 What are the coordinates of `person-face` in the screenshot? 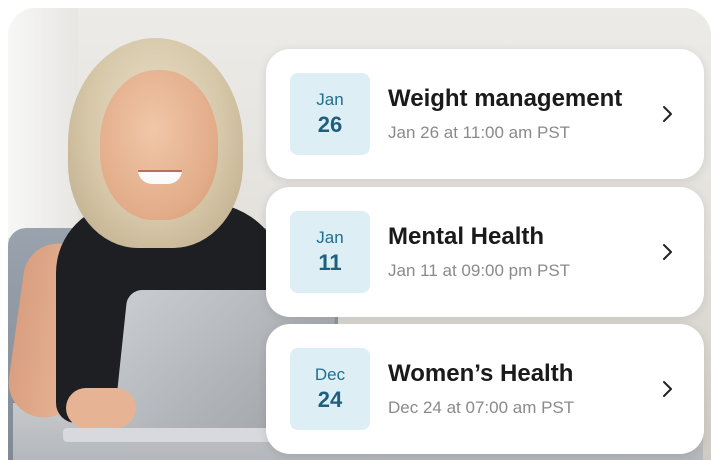 It's located at (159, 145).